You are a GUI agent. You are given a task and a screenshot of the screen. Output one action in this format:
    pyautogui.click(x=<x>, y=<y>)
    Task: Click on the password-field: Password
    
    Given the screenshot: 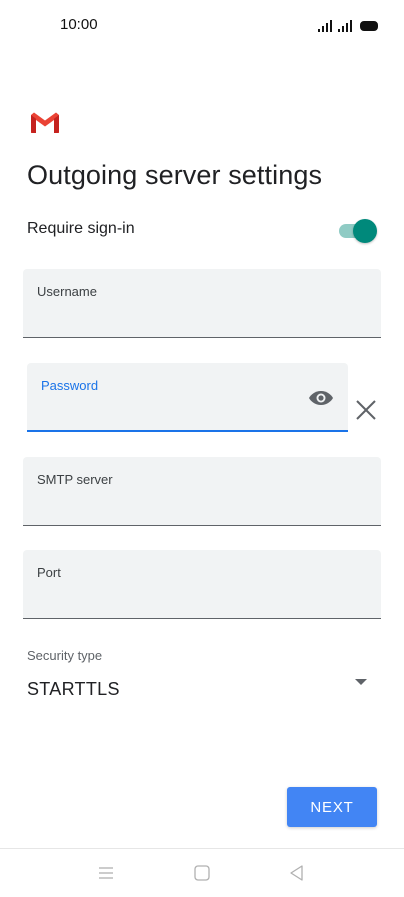 What is the action you would take?
    pyautogui.click(x=187, y=397)
    